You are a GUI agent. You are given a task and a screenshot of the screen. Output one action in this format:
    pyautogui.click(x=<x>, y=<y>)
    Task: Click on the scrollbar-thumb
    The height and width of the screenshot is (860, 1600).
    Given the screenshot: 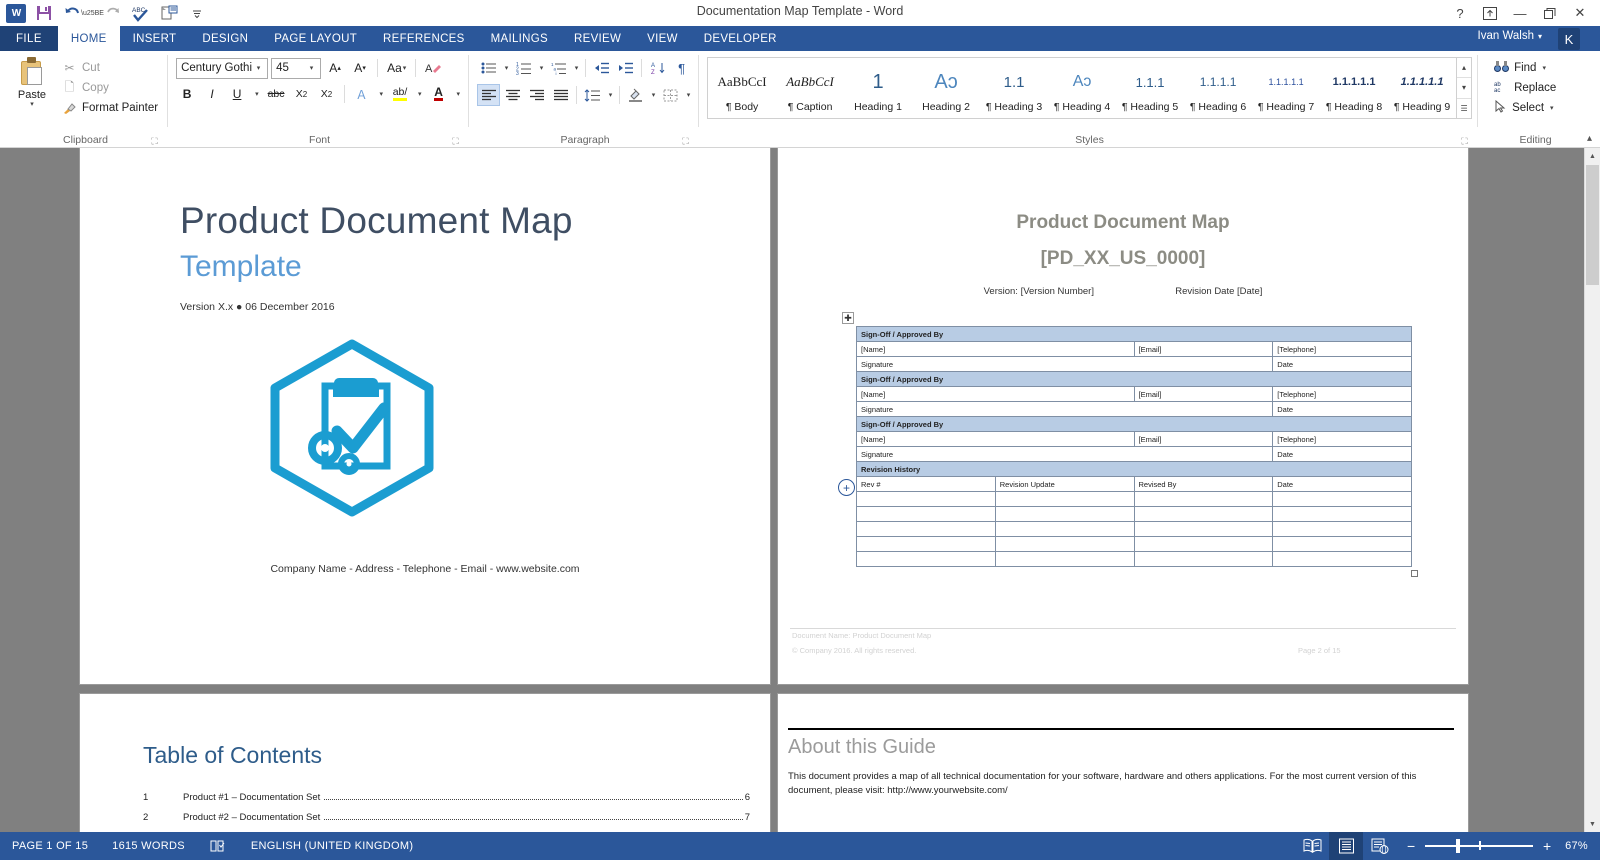 What is the action you would take?
    pyautogui.click(x=1592, y=225)
    